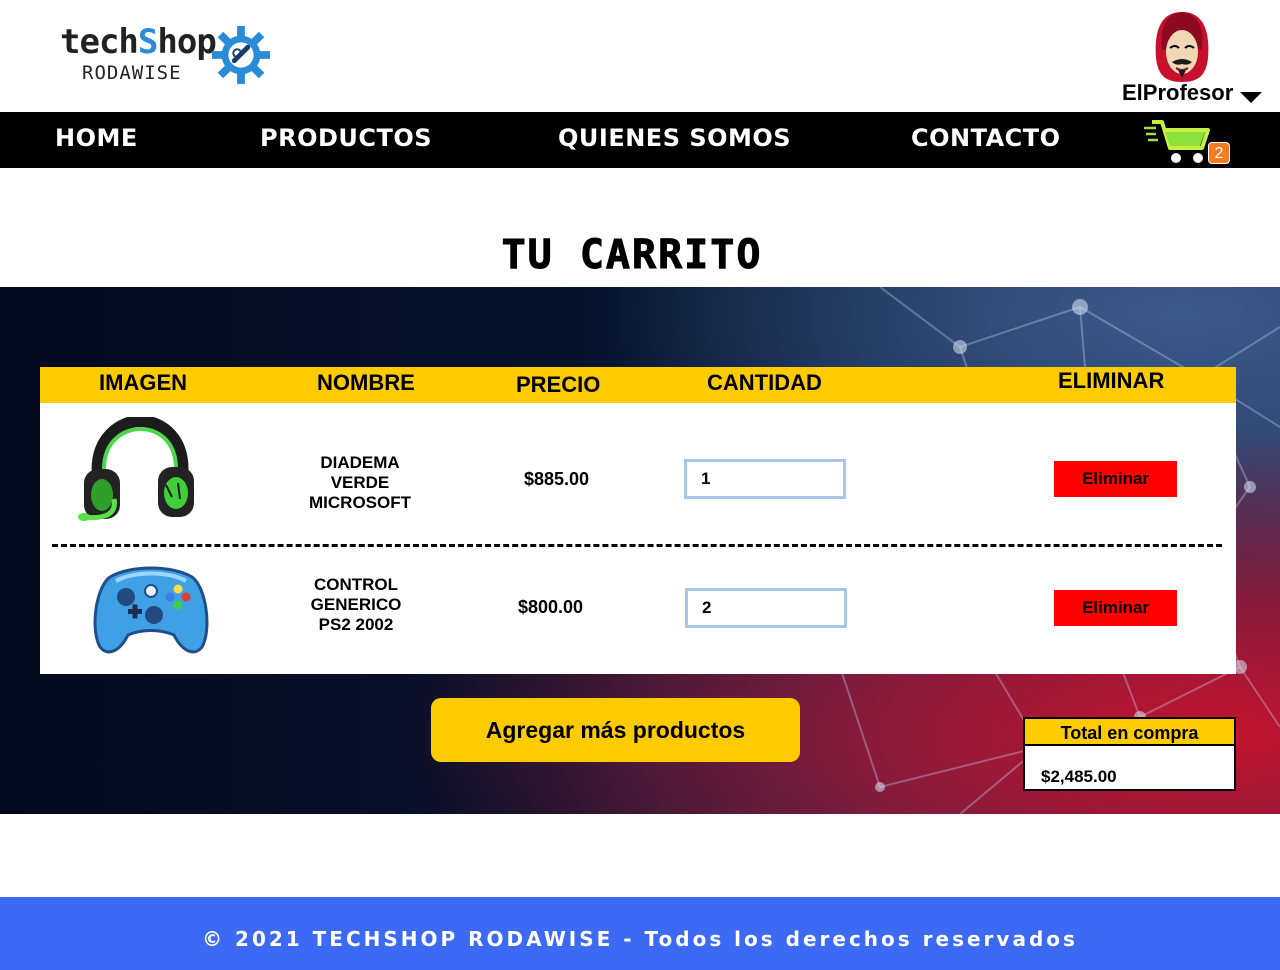  What do you see at coordinates (1219, 153) in the screenshot?
I see `cart-count-badge: 2` at bounding box center [1219, 153].